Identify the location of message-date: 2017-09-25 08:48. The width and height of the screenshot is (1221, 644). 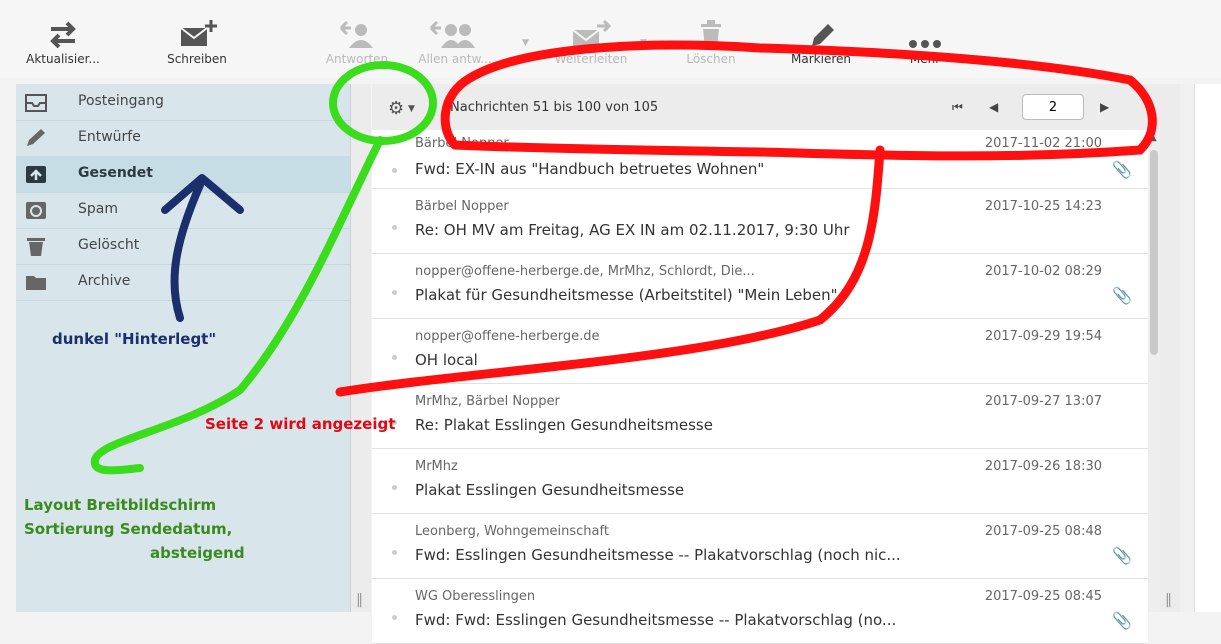
(1043, 531).